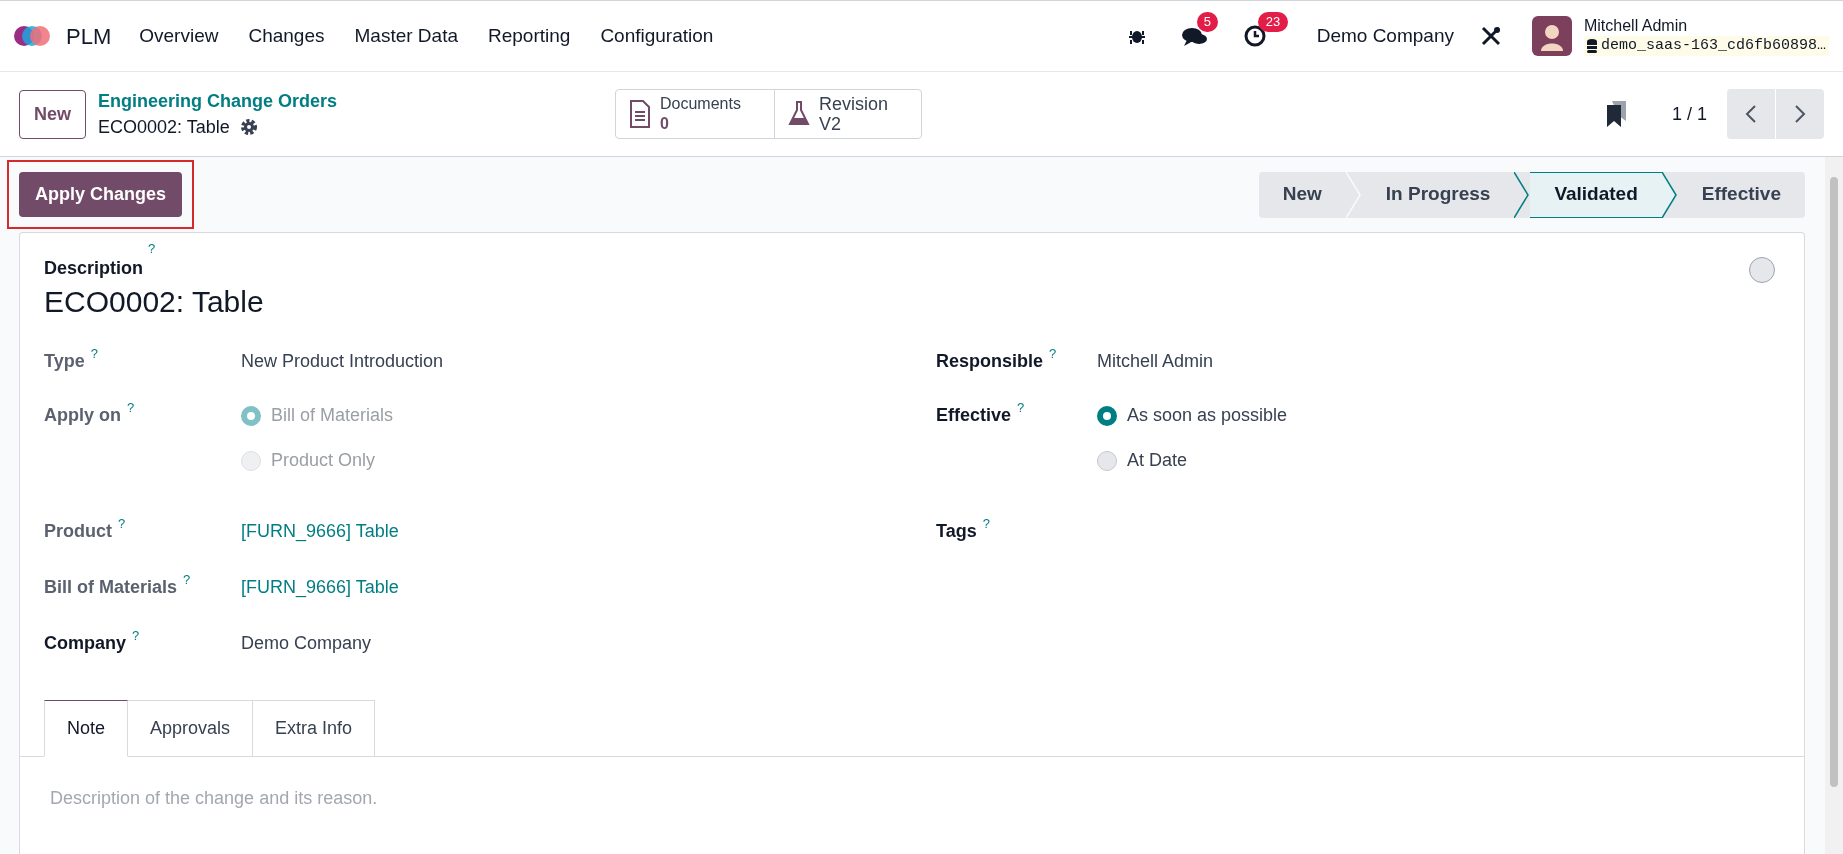 The width and height of the screenshot is (1843, 854). What do you see at coordinates (89, 36) in the screenshot?
I see `app-name: PLM` at bounding box center [89, 36].